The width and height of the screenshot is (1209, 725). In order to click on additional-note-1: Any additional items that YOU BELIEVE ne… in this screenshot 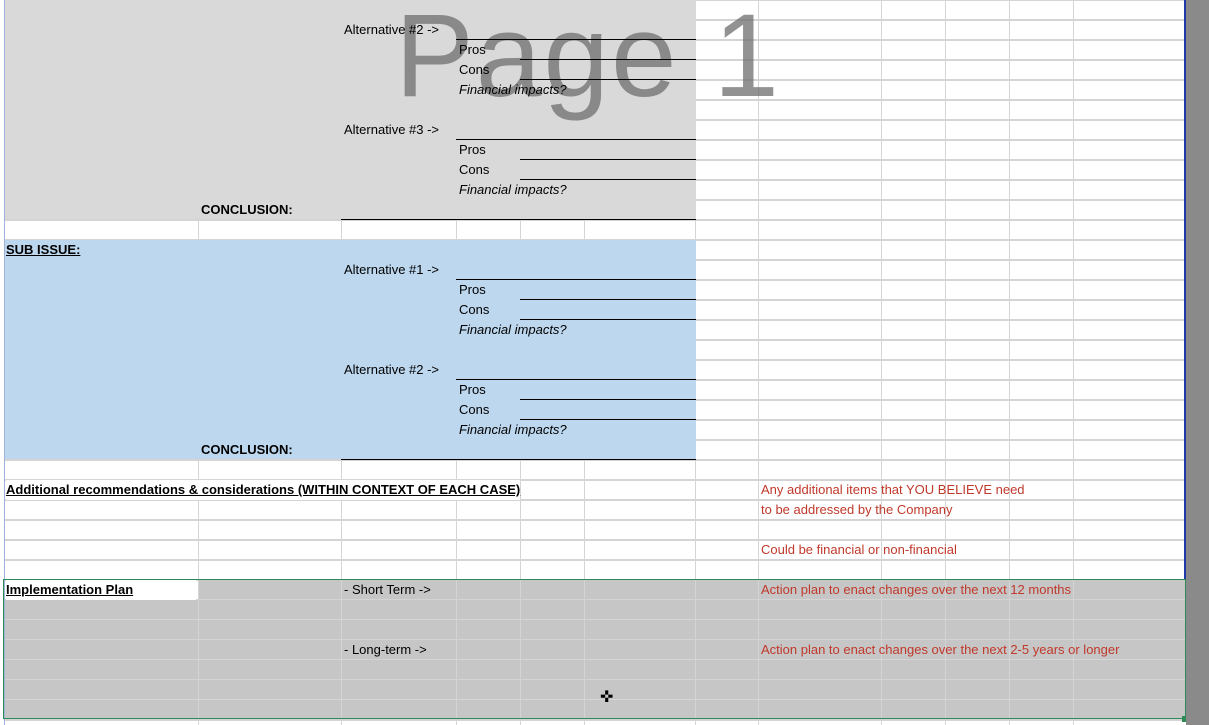, I will do `click(893, 490)`.